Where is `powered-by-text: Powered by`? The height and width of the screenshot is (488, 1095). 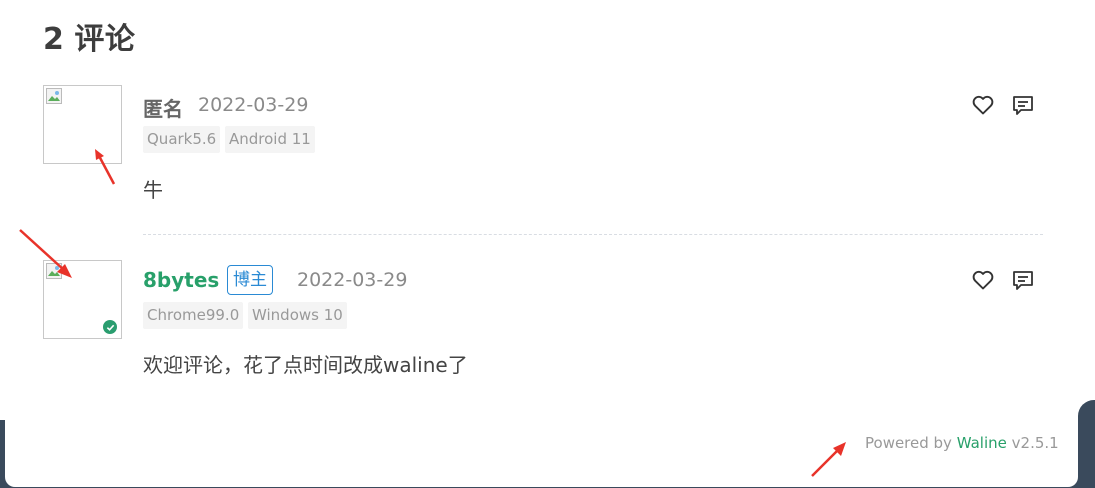 powered-by-text: Powered by is located at coordinates (908, 443).